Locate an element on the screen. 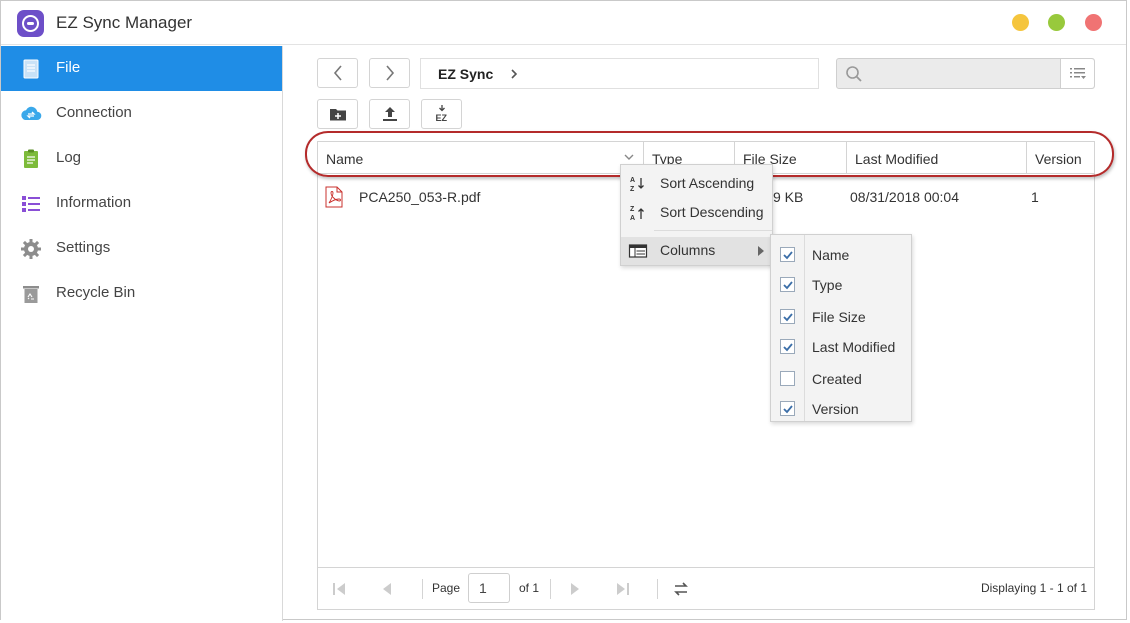 Image resolution: width=1130 pixels, height=623 pixels. columns-icon is located at coordinates (638, 251).